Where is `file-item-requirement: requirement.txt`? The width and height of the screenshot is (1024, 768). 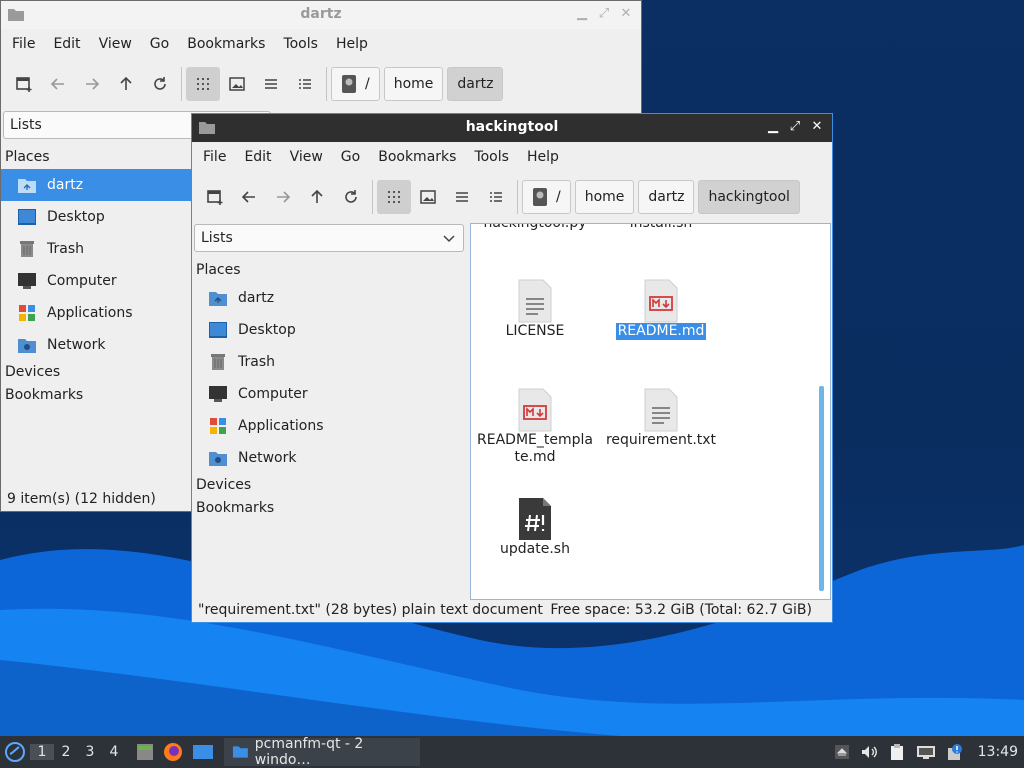
file-item-requirement: requirement.txt is located at coordinates (661, 418).